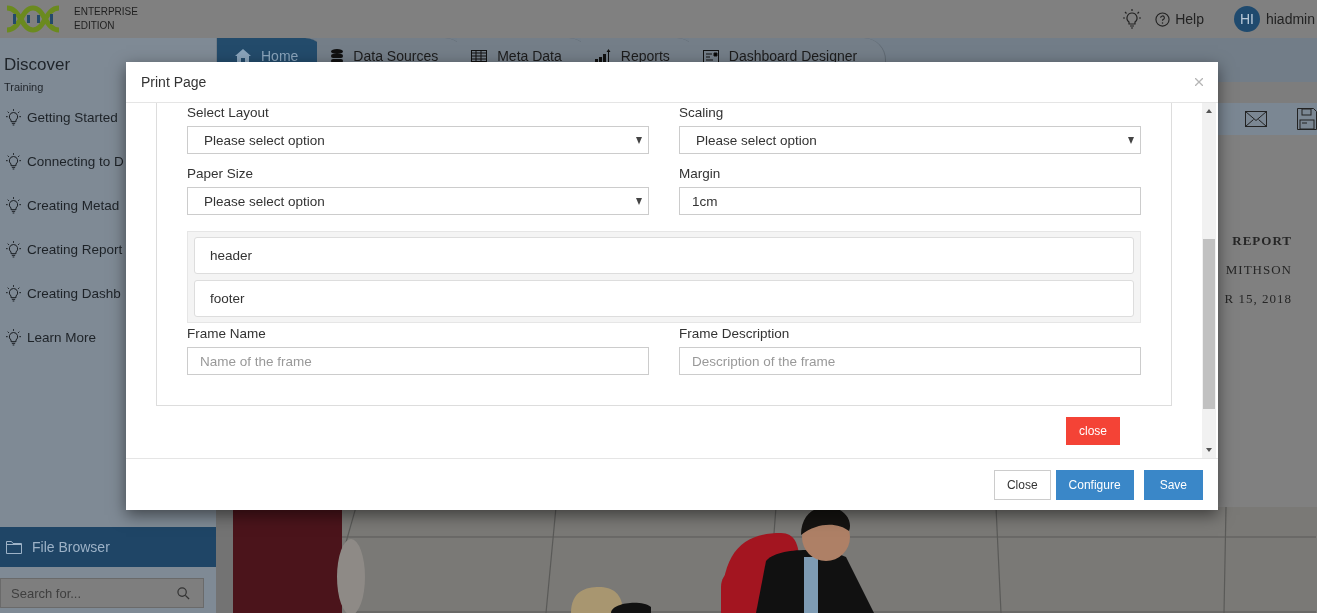 Image resolution: width=1317 pixels, height=613 pixels. I want to click on dashboard-icon, so click(710, 56).